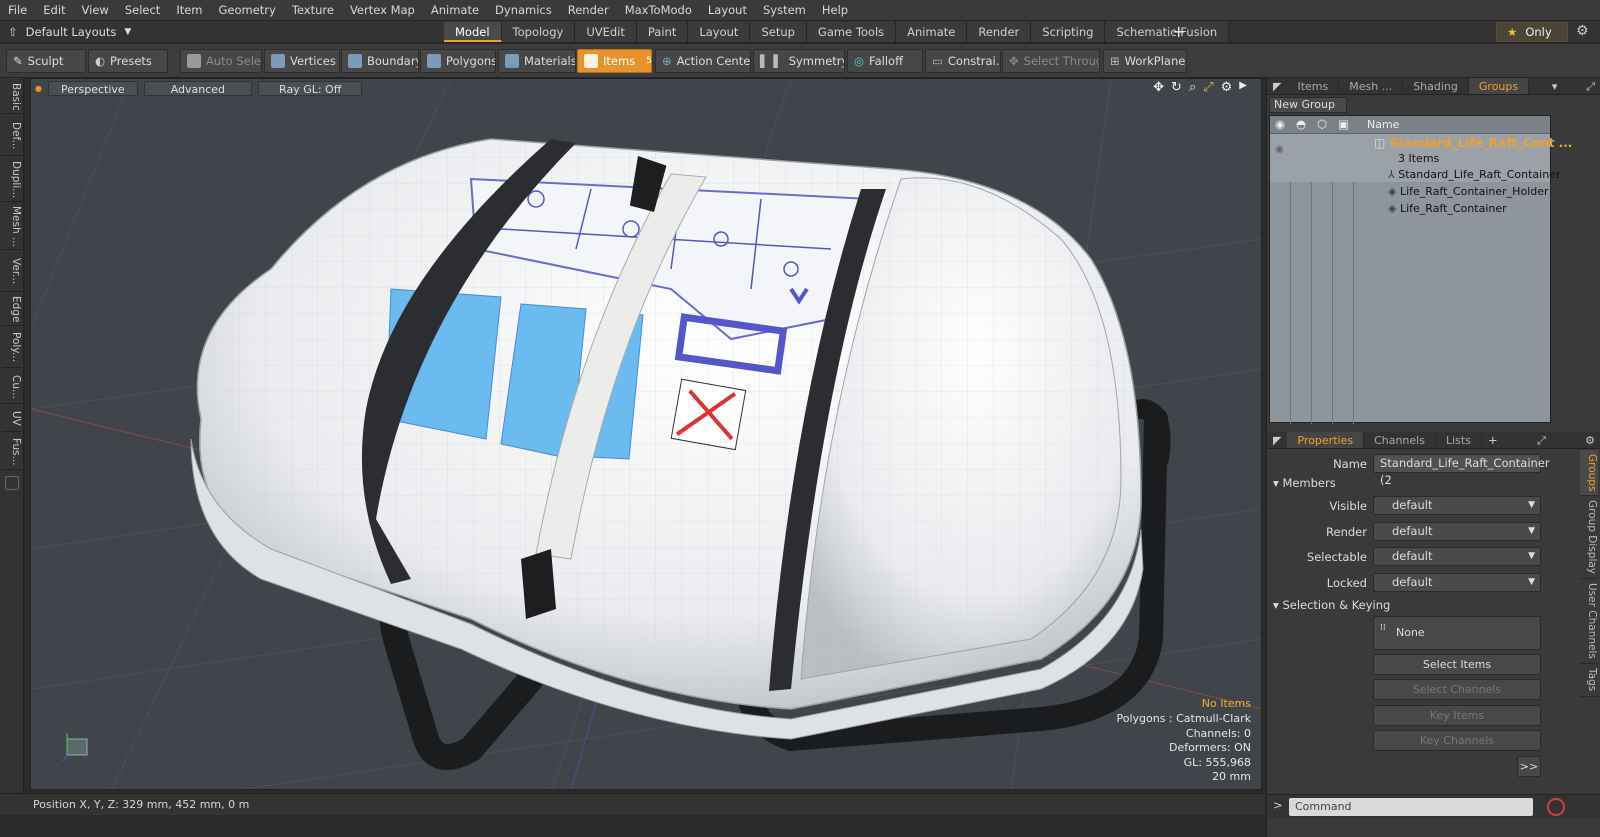  I want to click on left-strip-button, so click(12, 483).